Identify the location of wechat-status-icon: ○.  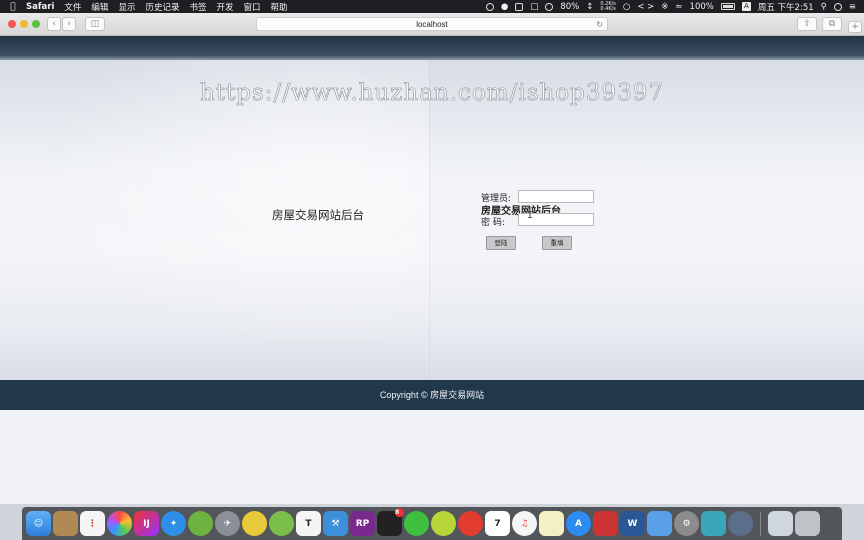
(626, 7).